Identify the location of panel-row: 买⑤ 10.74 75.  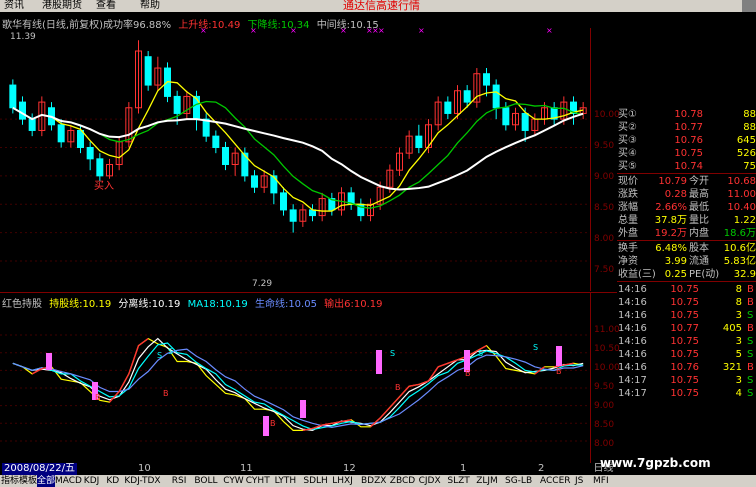
(686, 166).